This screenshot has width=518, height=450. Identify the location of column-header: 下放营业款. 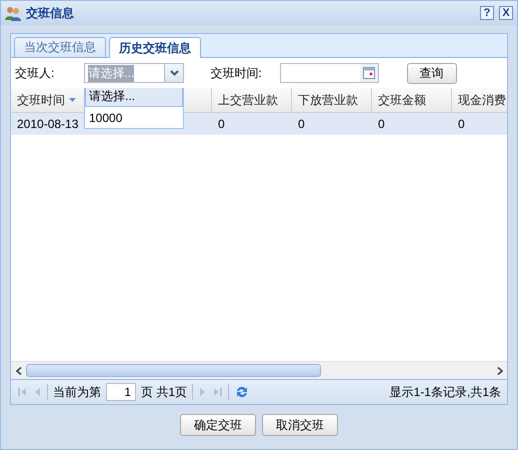
(328, 100).